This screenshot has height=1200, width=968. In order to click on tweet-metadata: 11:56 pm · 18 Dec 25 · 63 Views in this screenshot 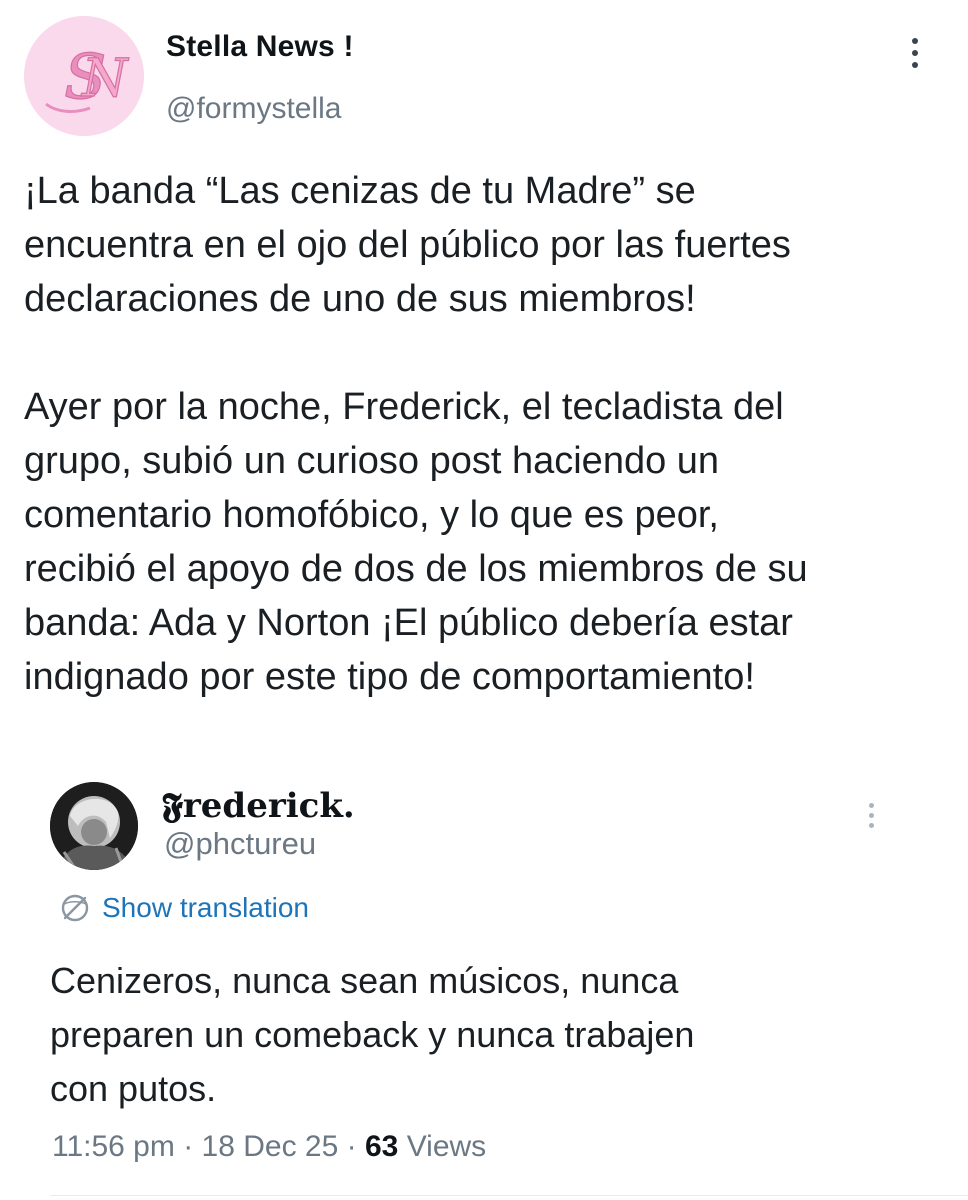, I will do `click(269, 1147)`.